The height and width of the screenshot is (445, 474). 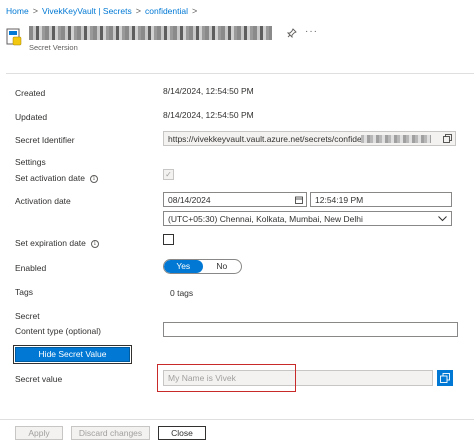 I want to click on secret-identifier-redacted, so click(x=396, y=139).